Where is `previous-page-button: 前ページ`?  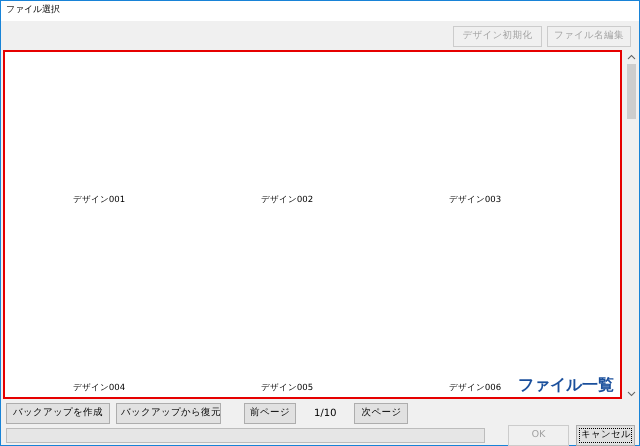 previous-page-button: 前ページ is located at coordinates (270, 413).